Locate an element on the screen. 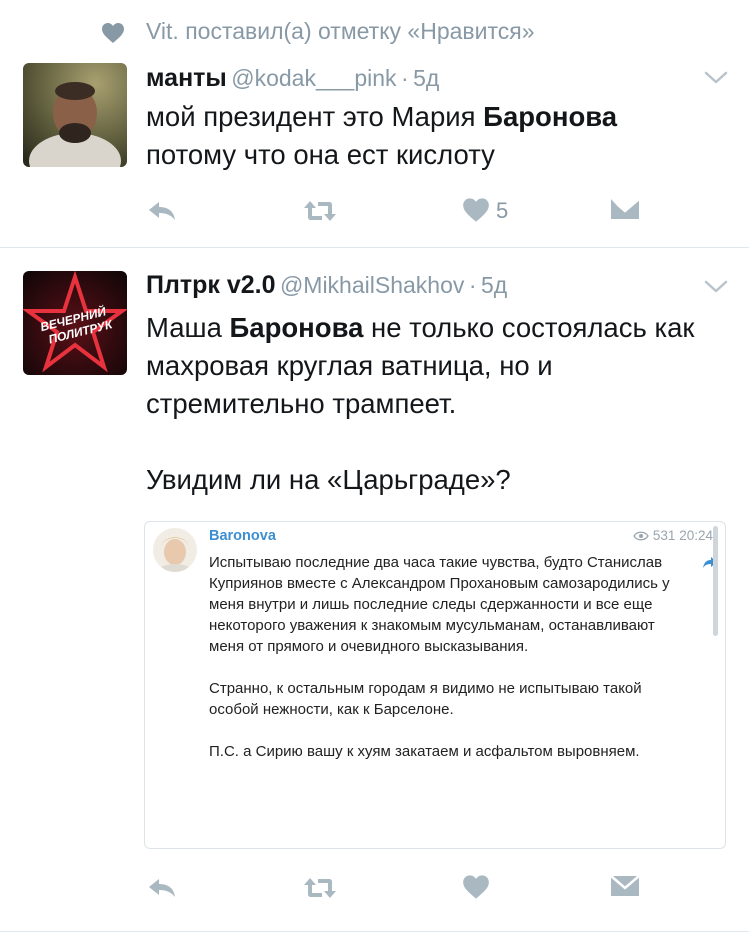  embed-views: 531 is located at coordinates (664, 535).